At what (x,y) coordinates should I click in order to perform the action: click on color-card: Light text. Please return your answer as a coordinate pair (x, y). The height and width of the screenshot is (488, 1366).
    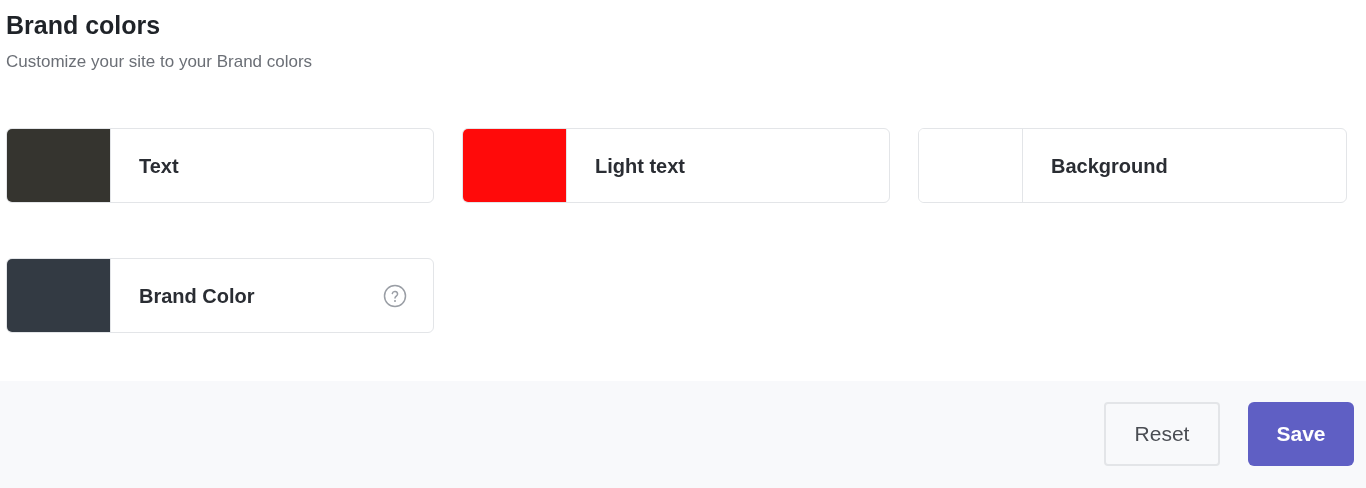
    Looking at the image, I should click on (676, 165).